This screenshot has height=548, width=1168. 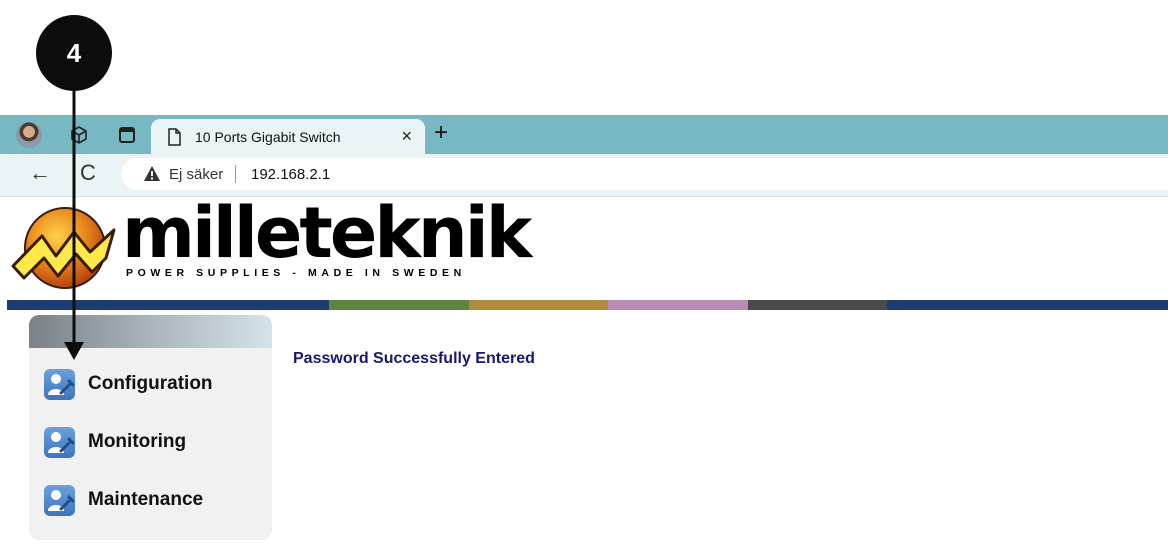 I want to click on sidebar-item-configuration: Configuration, so click(x=128, y=384).